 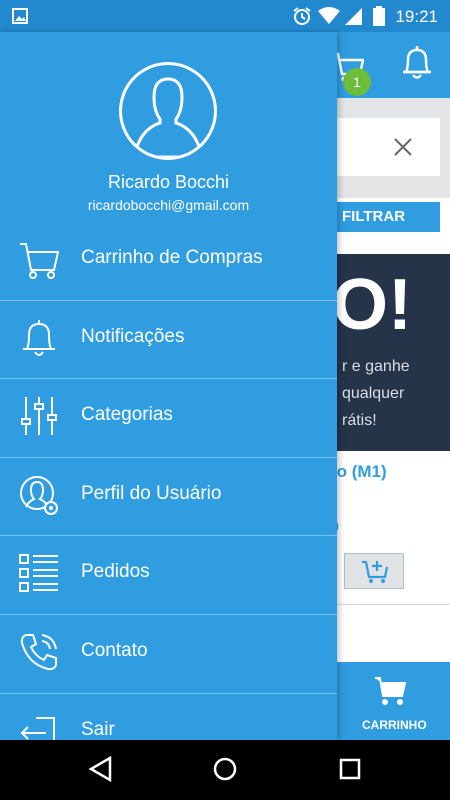 I want to click on user-name: Ricardo Bocchi, so click(x=168, y=182).